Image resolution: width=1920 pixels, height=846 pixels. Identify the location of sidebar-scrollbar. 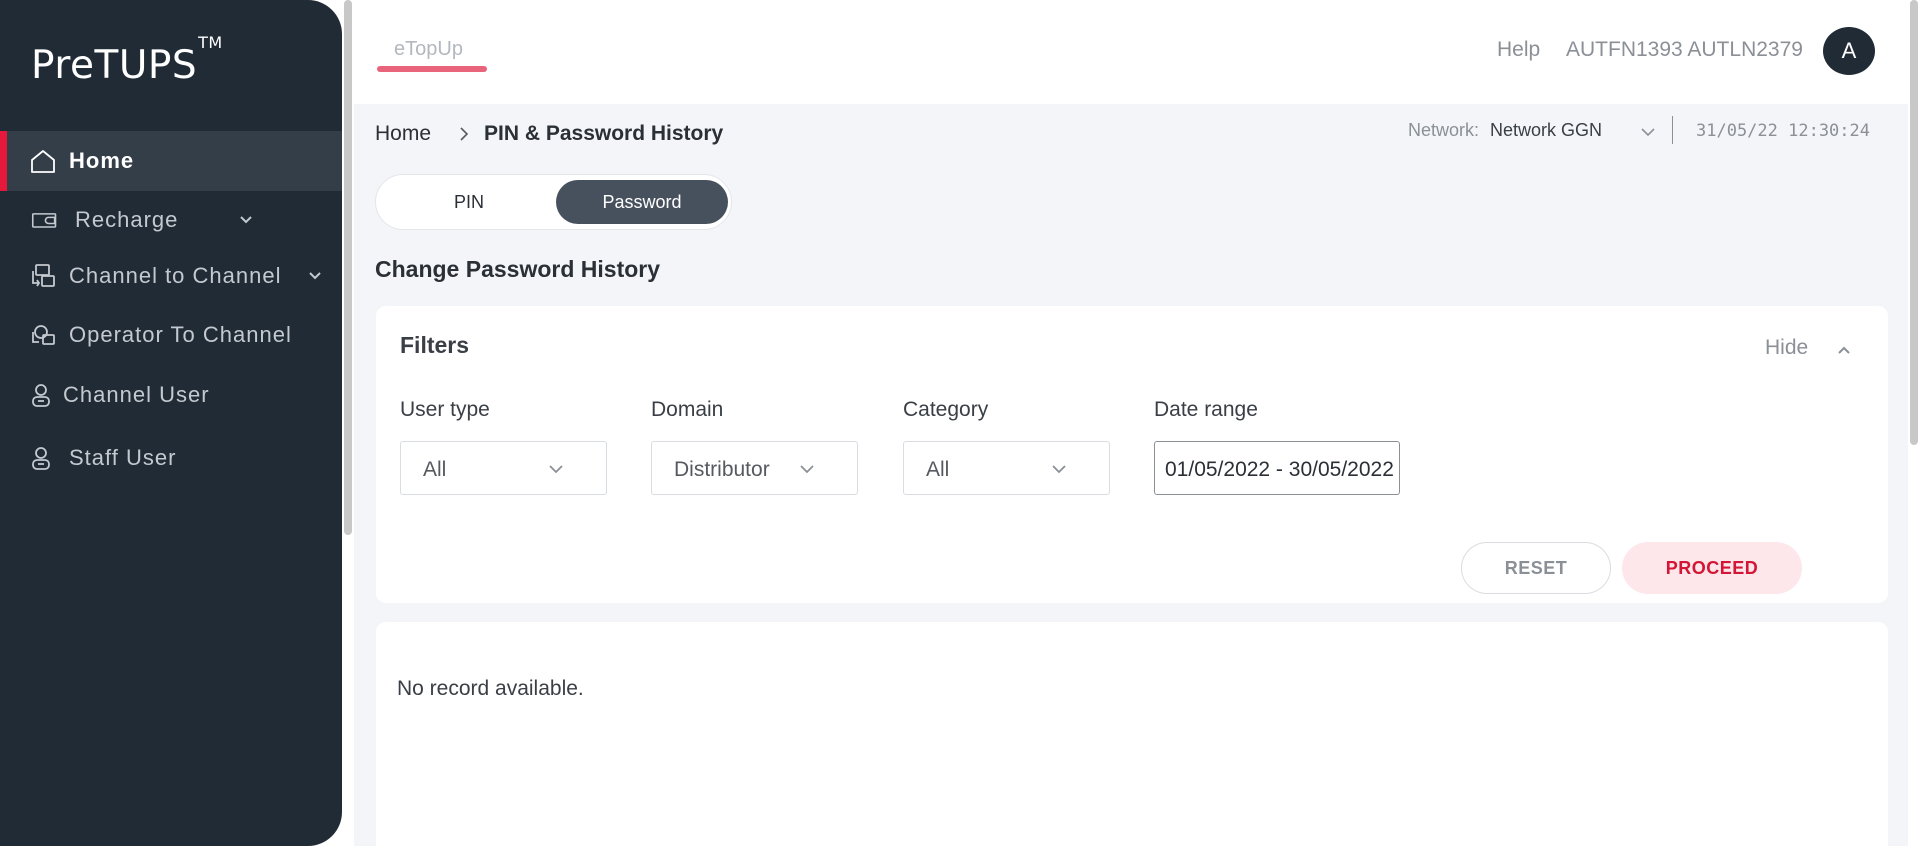
(348, 423).